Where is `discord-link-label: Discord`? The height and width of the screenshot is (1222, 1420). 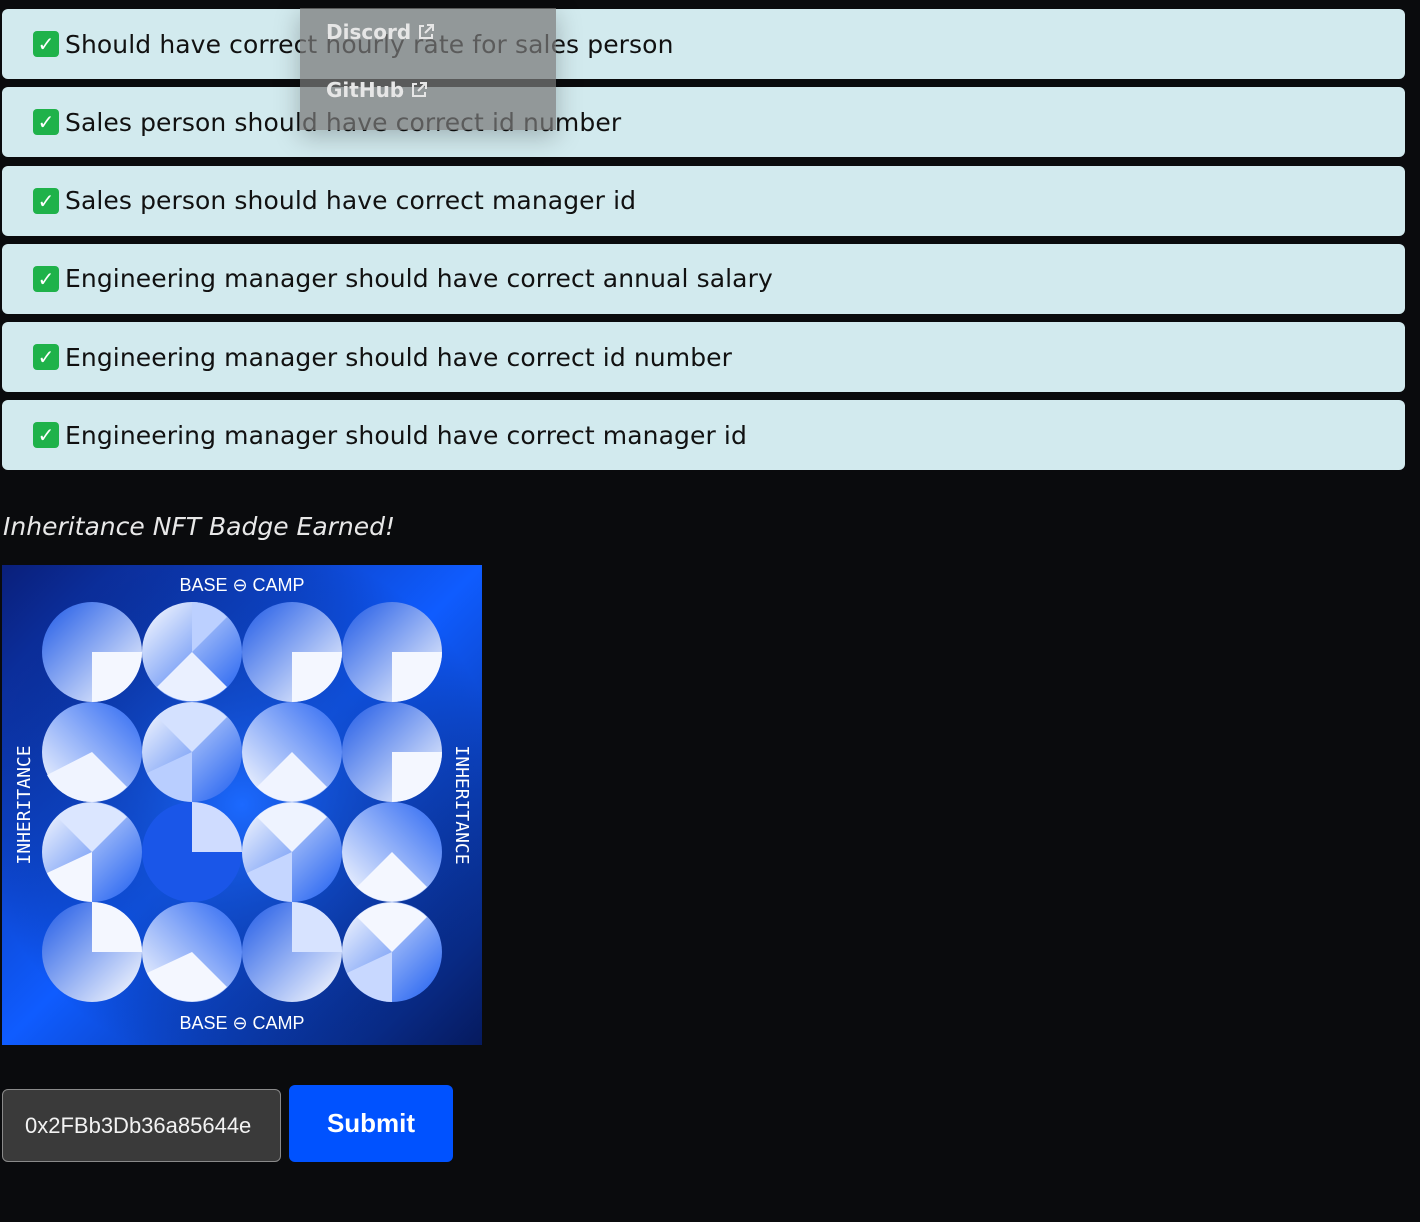
discord-link-label: Discord is located at coordinates (369, 32).